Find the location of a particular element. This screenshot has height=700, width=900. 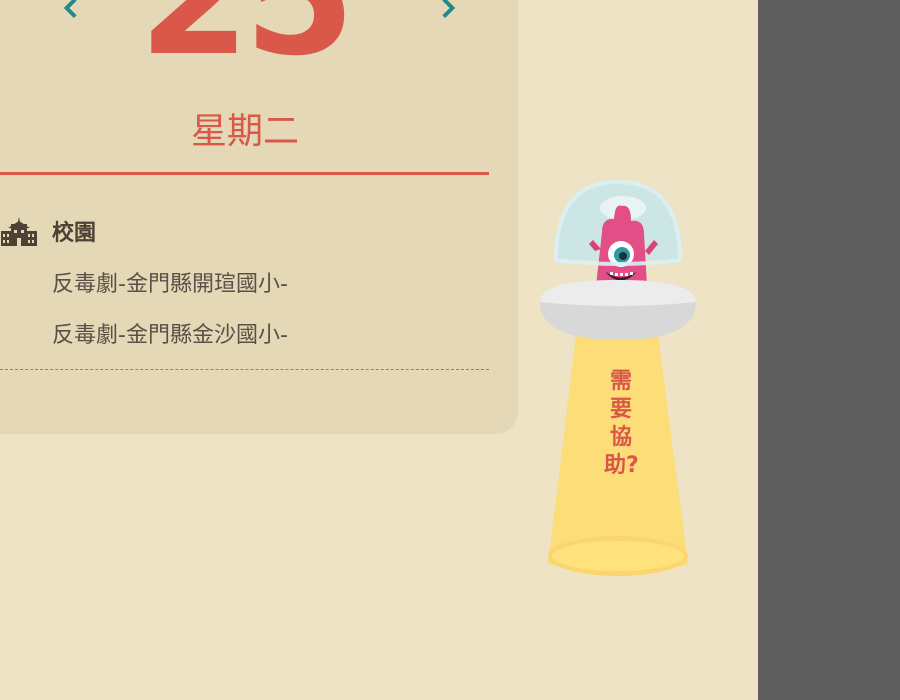

chevron-right-icon is located at coordinates (449, 9).